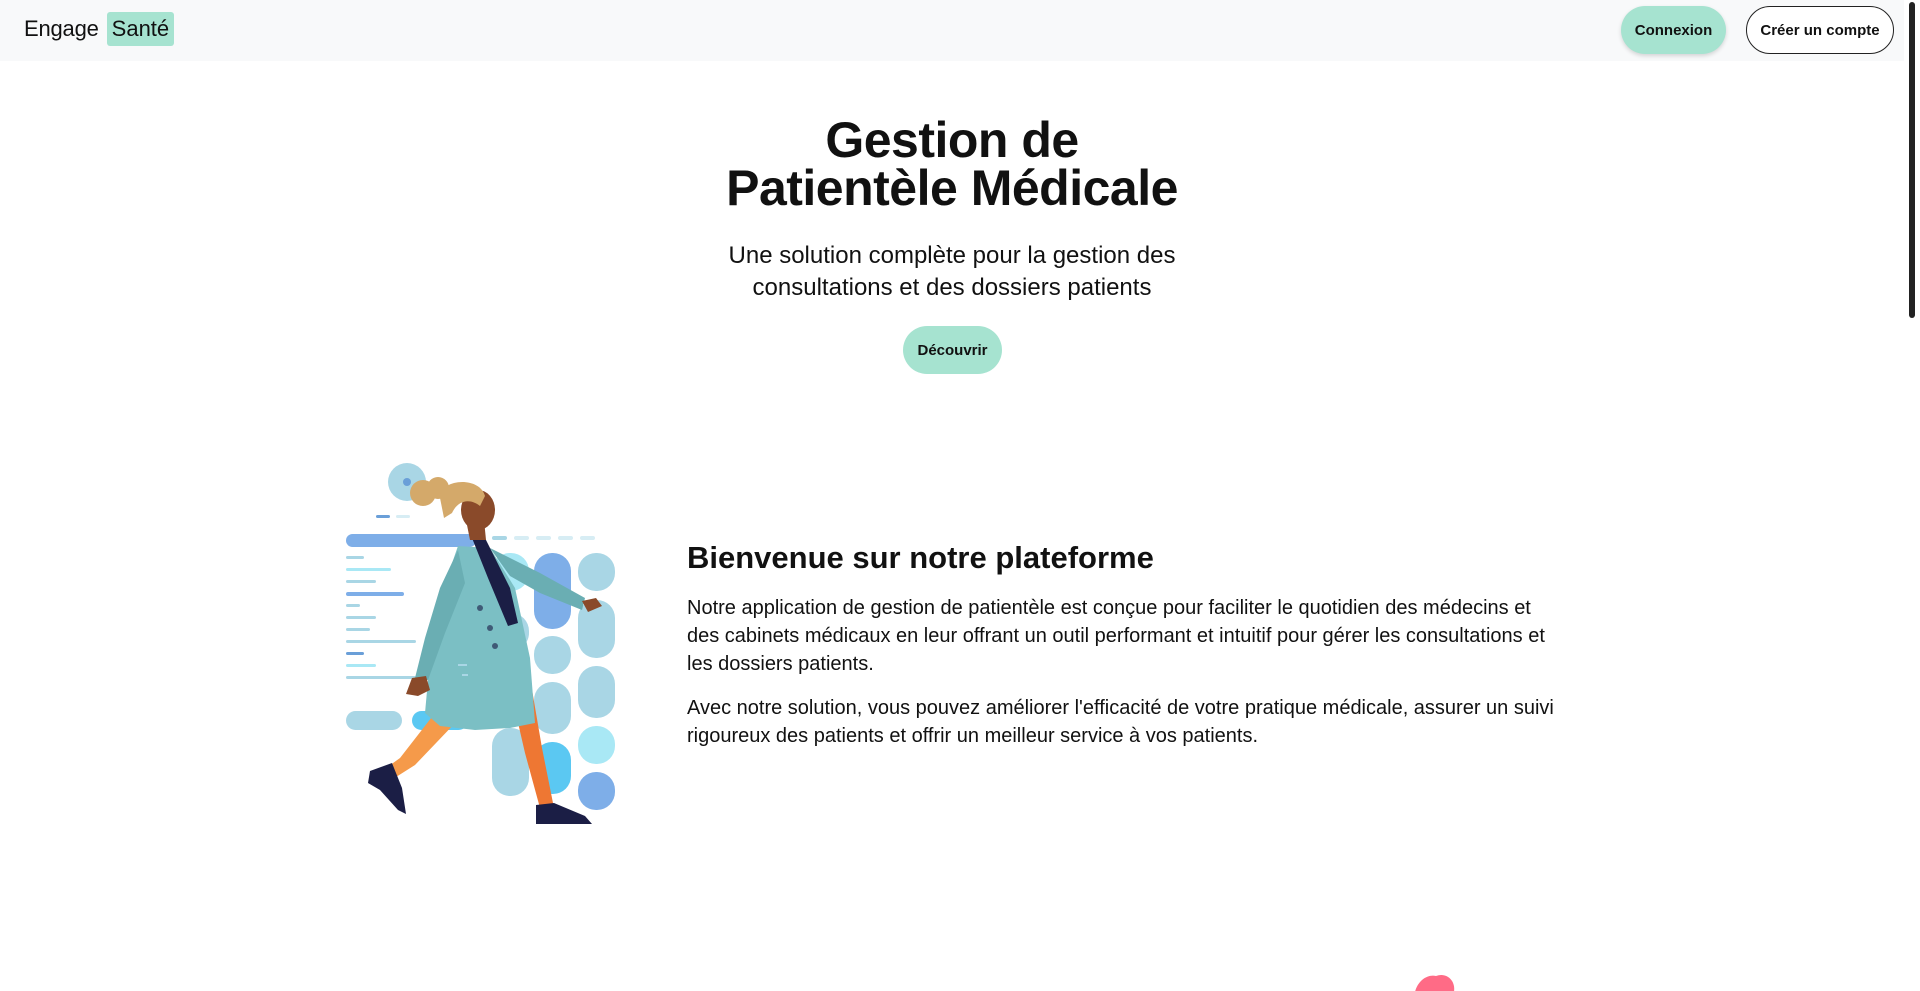 This screenshot has width=1920, height=991. Describe the element at coordinates (952, 188) in the screenshot. I see `hero-title-line2: Patientèle Médicale` at that location.